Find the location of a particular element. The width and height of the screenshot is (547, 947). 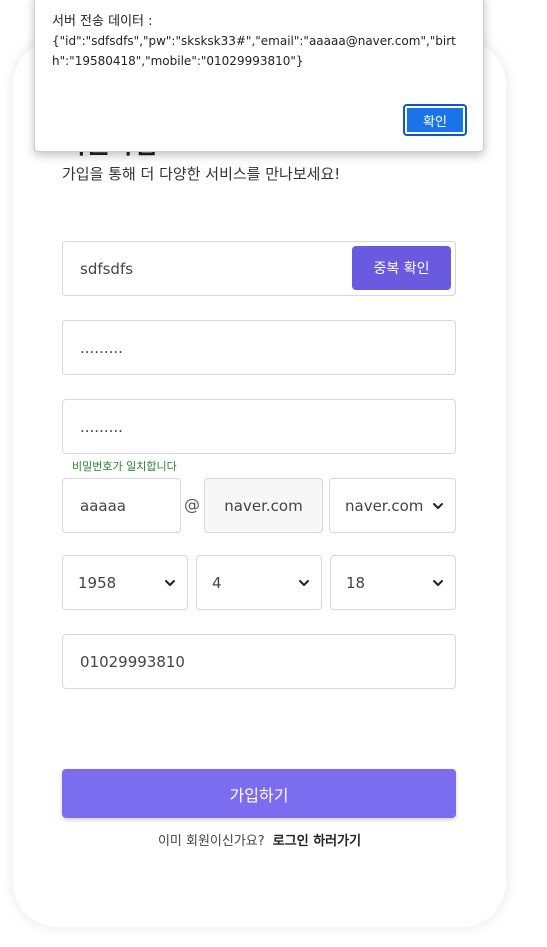

page-subtitle: 가입을 통해 더 다양한 서비스를 만나보세요! is located at coordinates (201, 174).